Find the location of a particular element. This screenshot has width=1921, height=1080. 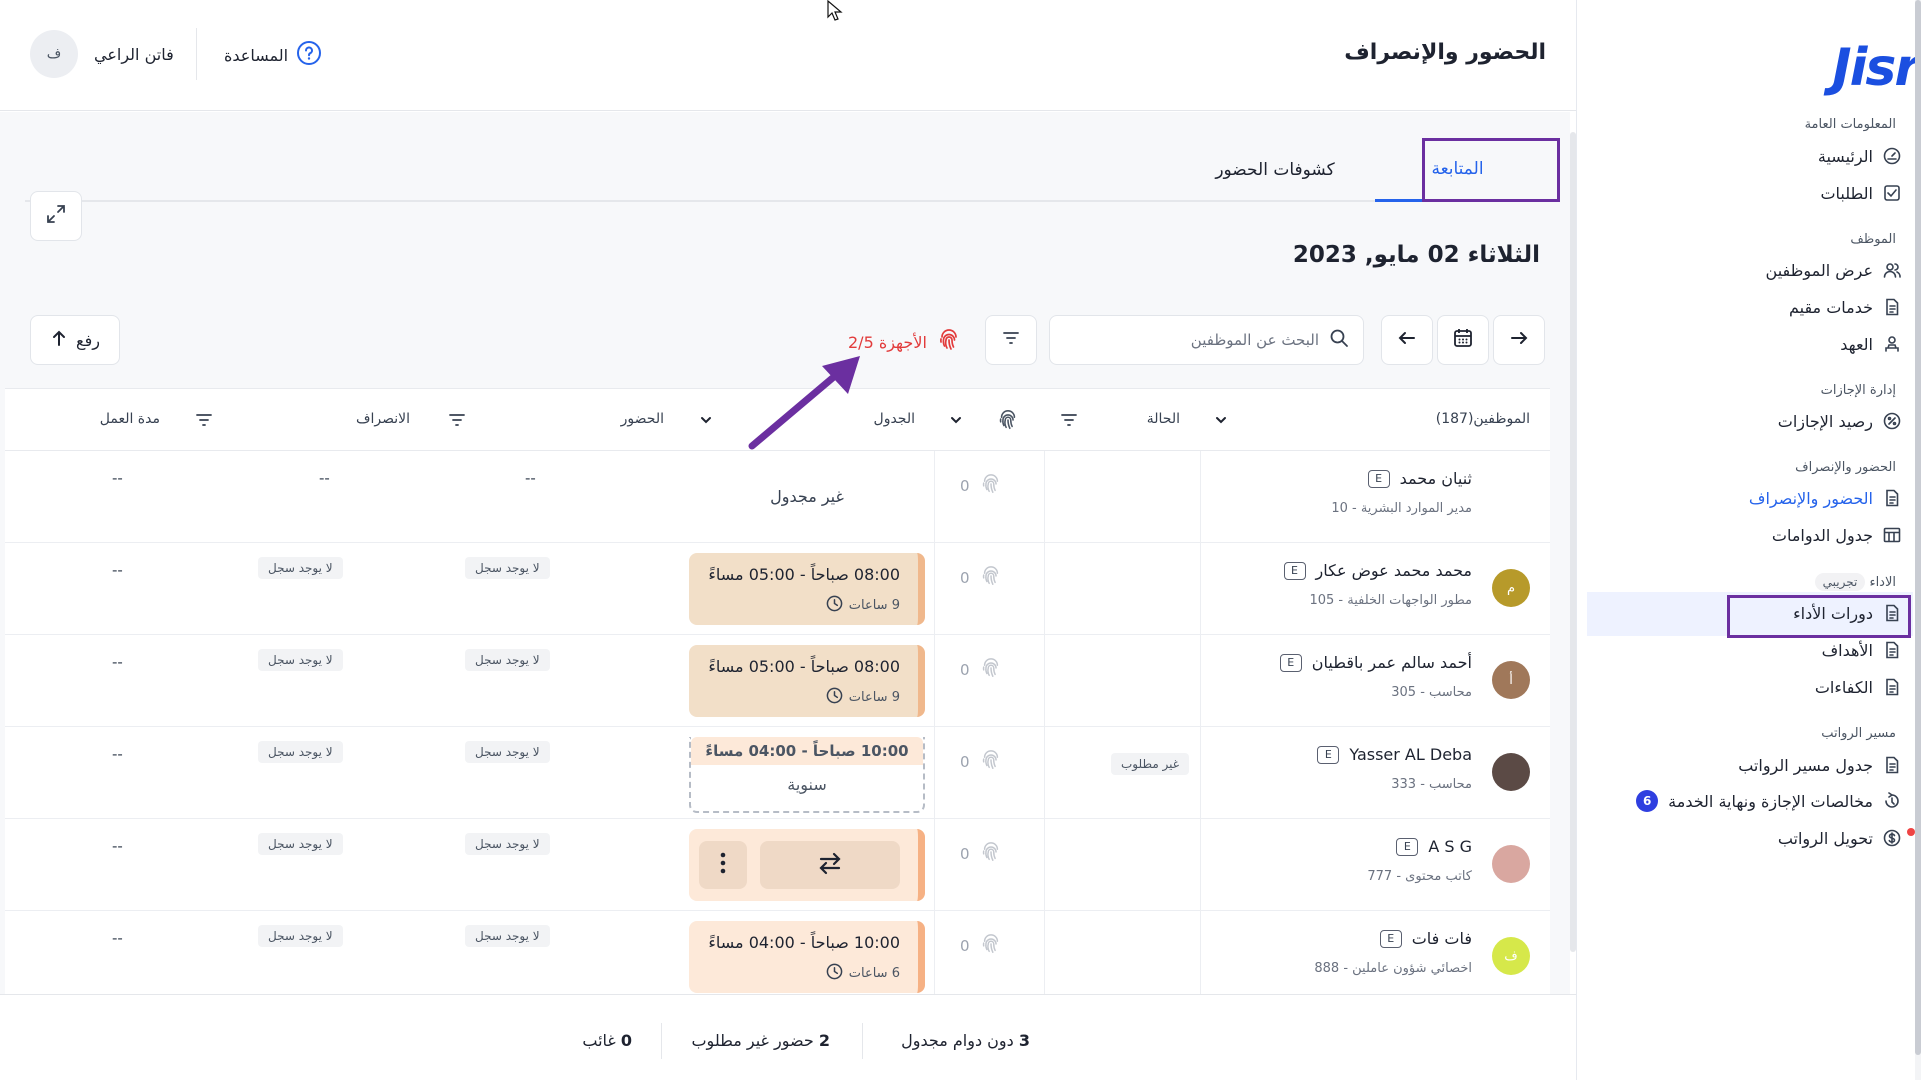

expand-button is located at coordinates (56, 216).